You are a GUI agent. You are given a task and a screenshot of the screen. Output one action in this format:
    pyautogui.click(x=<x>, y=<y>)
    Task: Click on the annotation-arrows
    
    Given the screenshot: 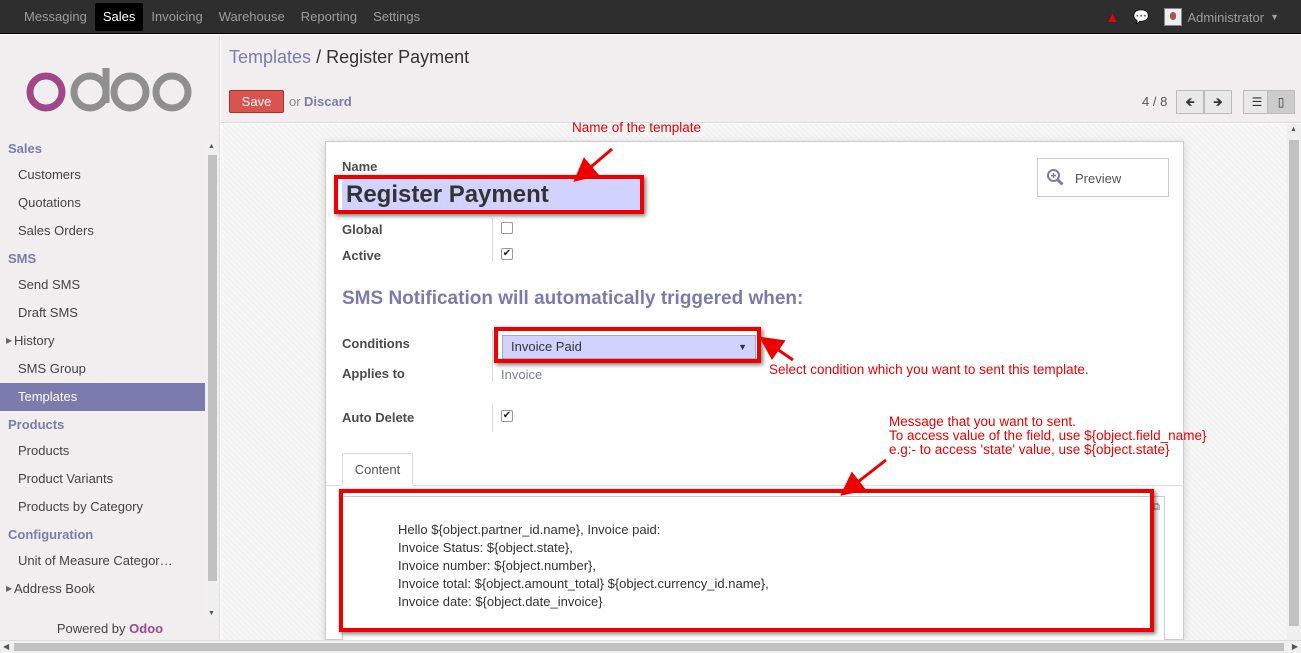 What is the action you would take?
    pyautogui.click(x=730, y=321)
    